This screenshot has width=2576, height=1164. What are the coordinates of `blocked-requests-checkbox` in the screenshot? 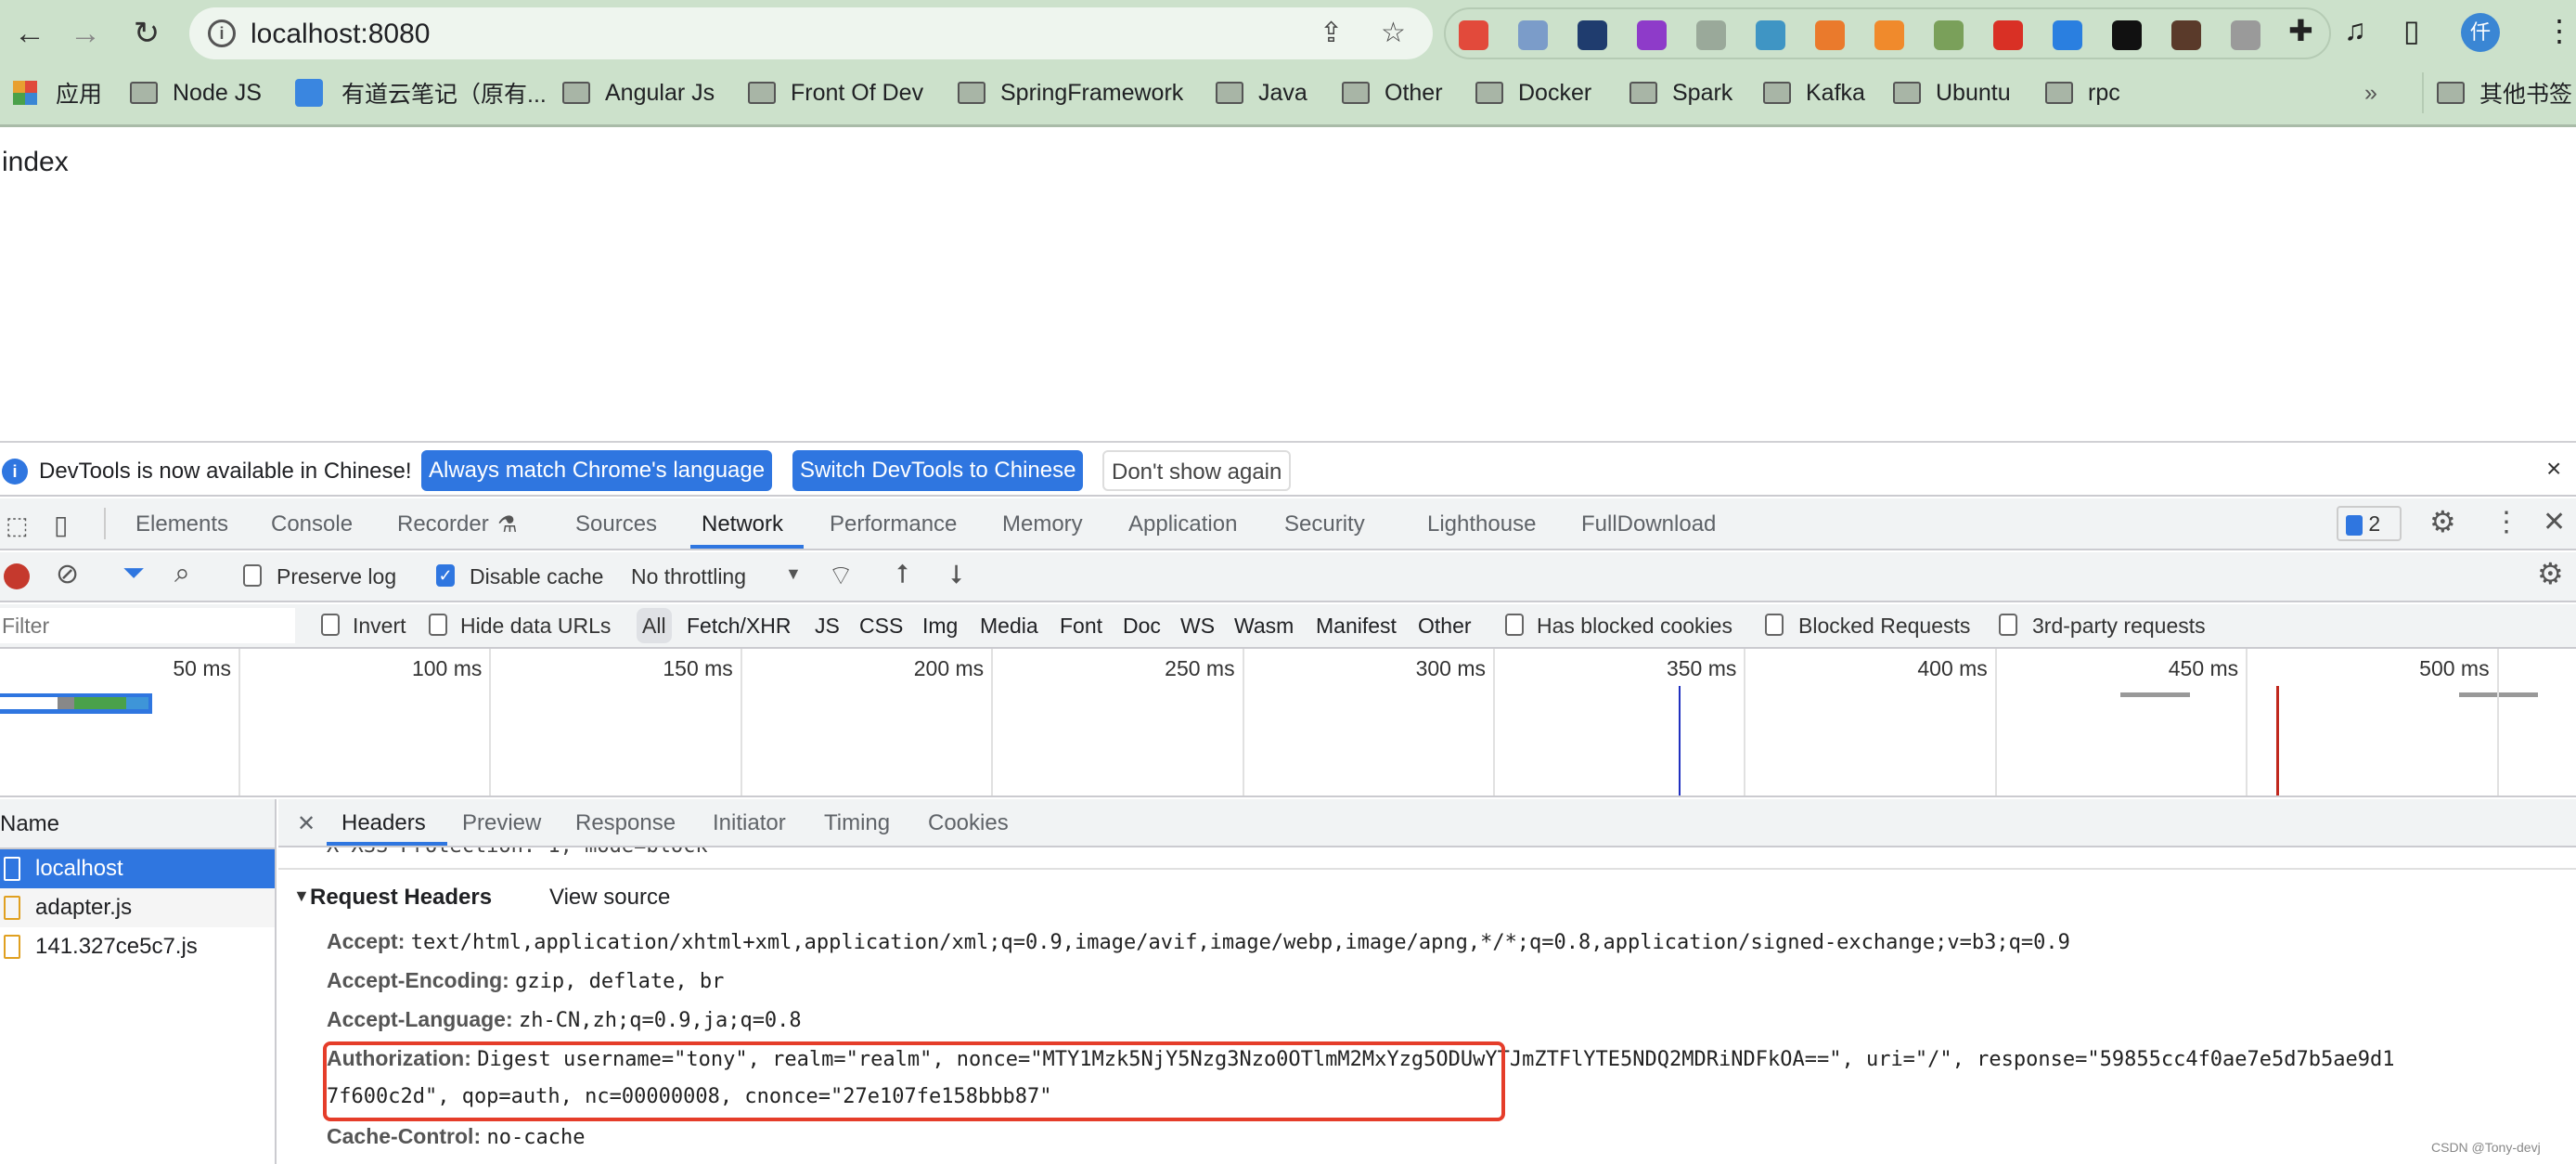 It's located at (1774, 625).